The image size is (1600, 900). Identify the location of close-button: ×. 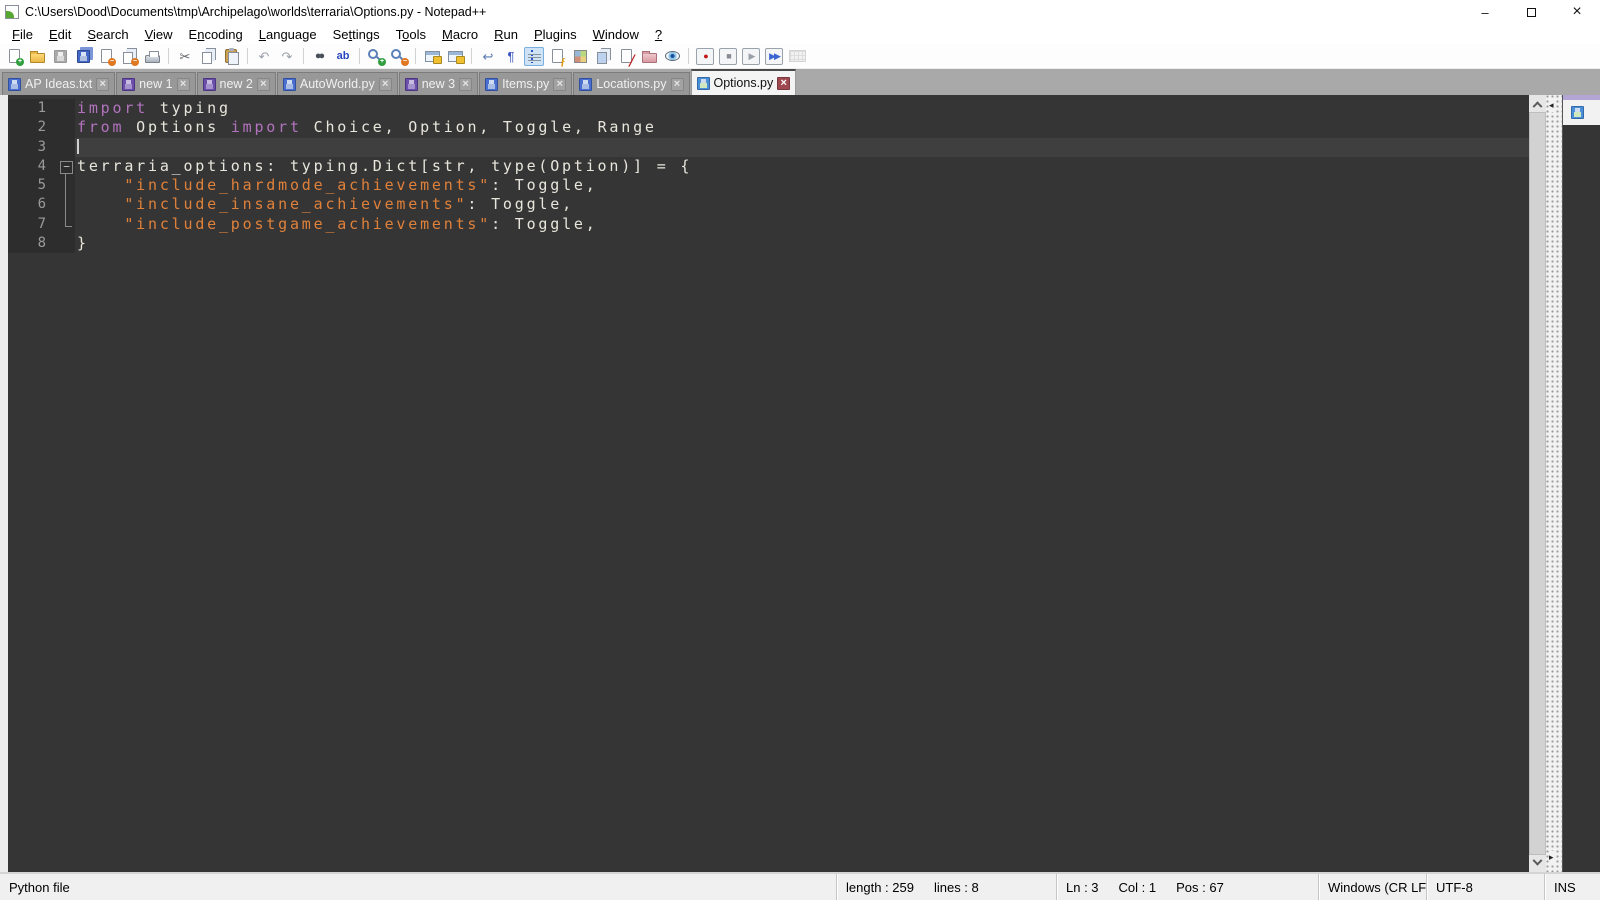
(1577, 12).